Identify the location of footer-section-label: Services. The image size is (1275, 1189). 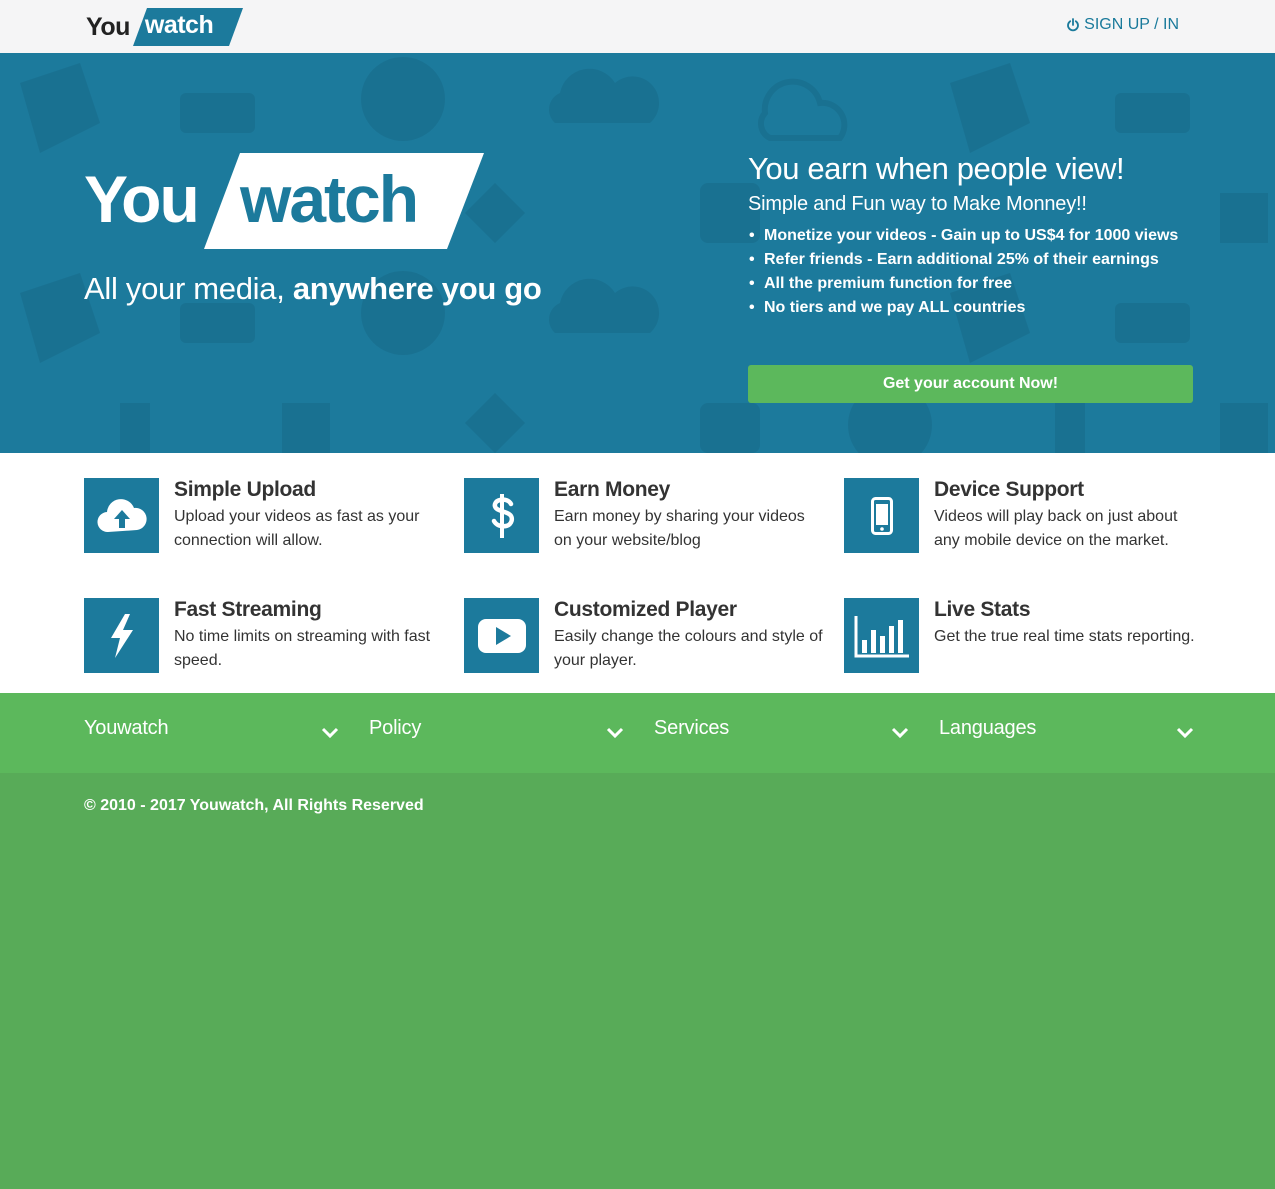
(692, 728).